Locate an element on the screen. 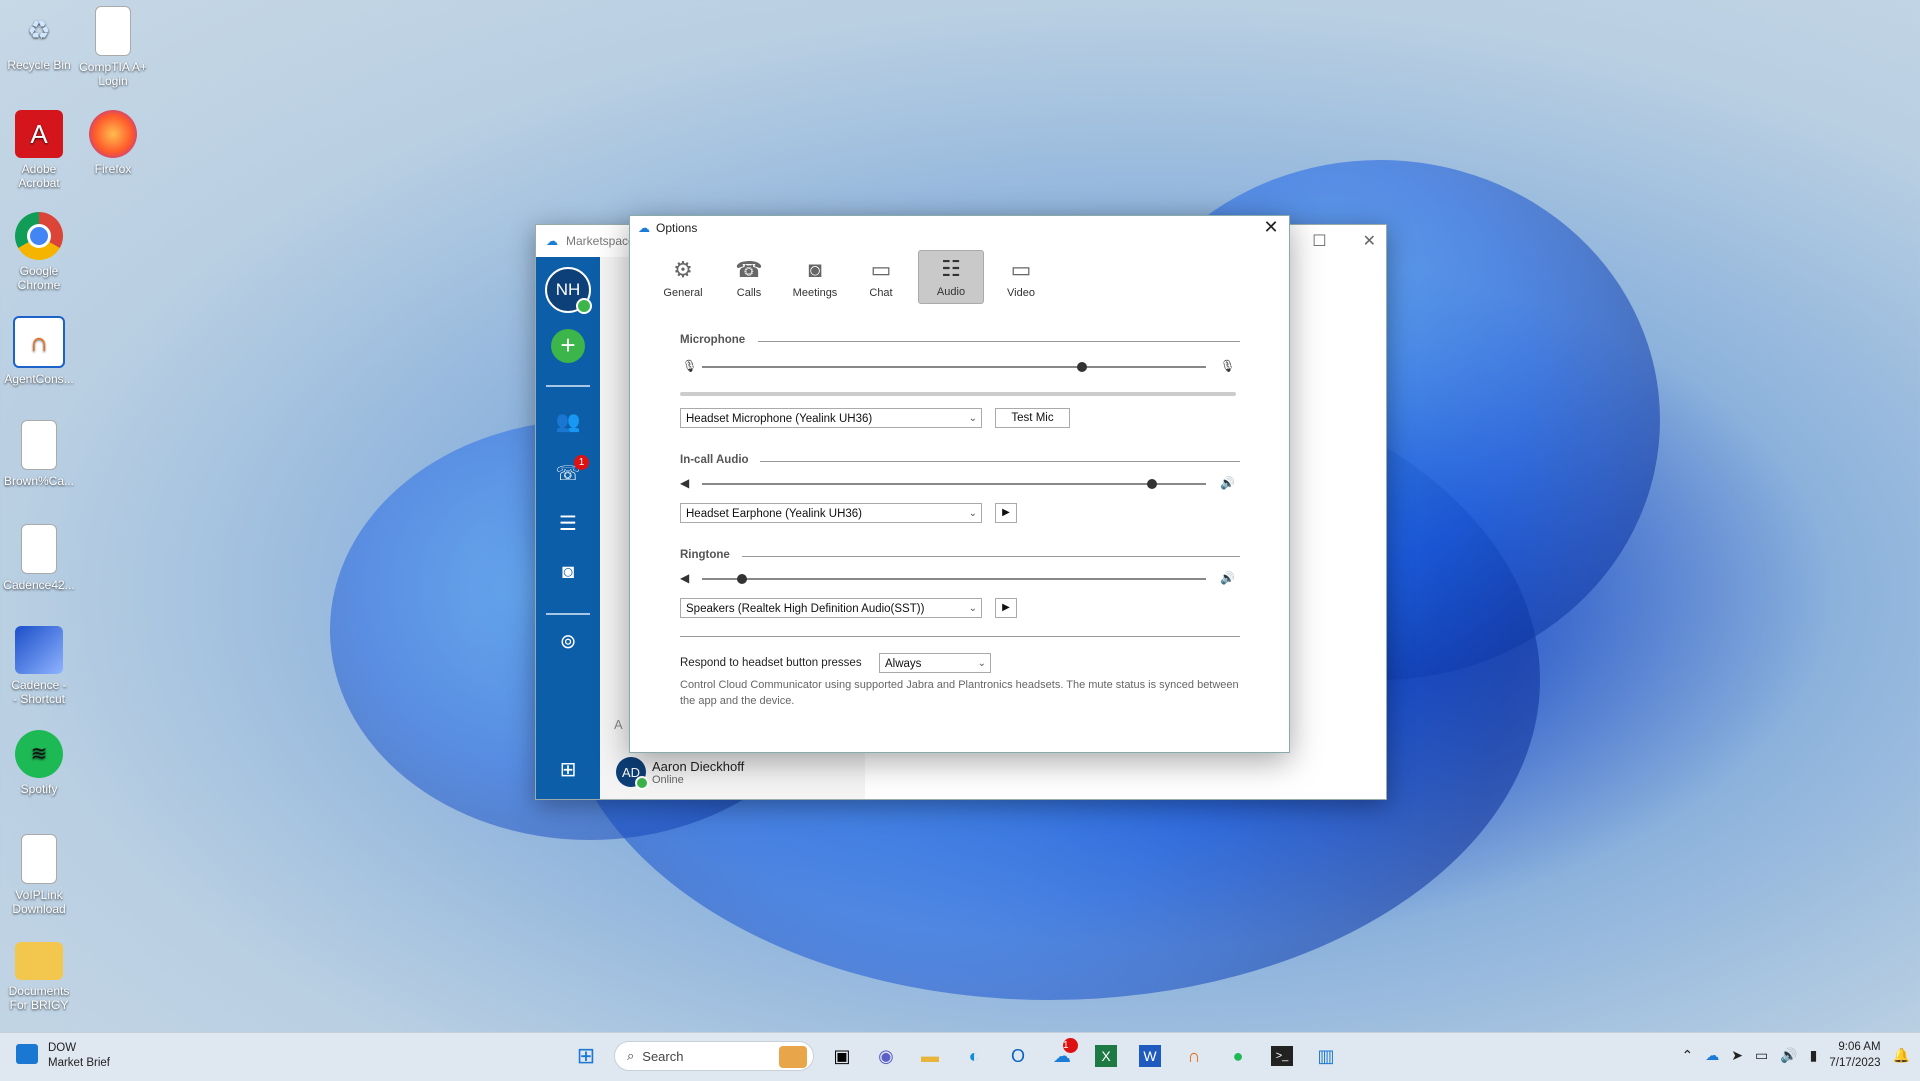  volume-icon: 🔊 is located at coordinates (1788, 1055).